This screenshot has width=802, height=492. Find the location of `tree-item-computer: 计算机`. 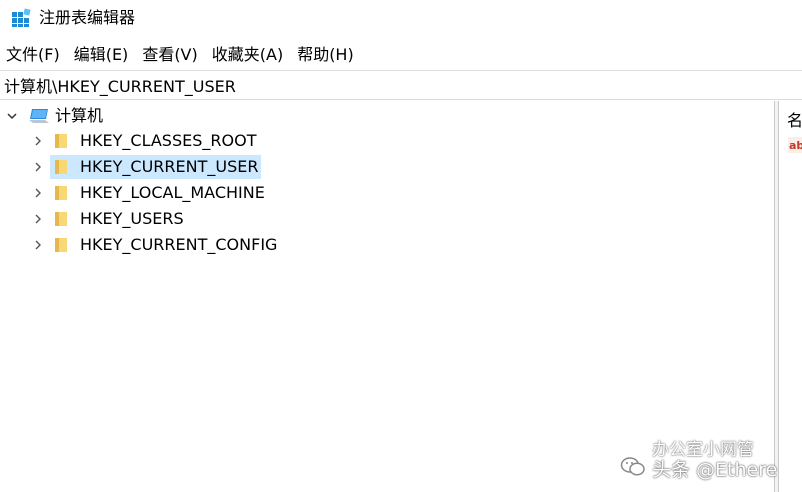

tree-item-computer: 计算机 is located at coordinates (56, 116).